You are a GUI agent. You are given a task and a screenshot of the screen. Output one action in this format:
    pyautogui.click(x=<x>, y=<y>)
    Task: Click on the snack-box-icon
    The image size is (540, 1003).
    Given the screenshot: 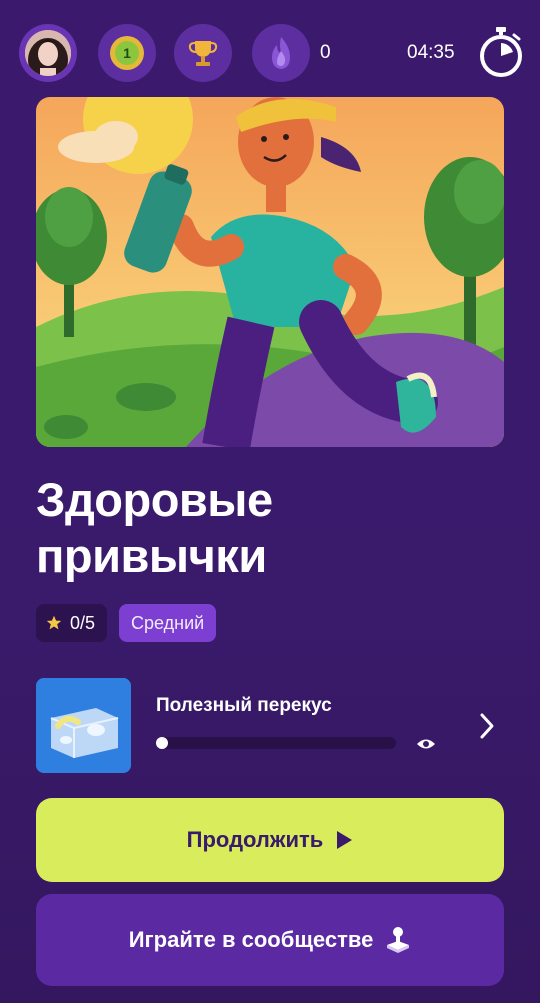 What is the action you would take?
    pyautogui.click(x=83, y=725)
    